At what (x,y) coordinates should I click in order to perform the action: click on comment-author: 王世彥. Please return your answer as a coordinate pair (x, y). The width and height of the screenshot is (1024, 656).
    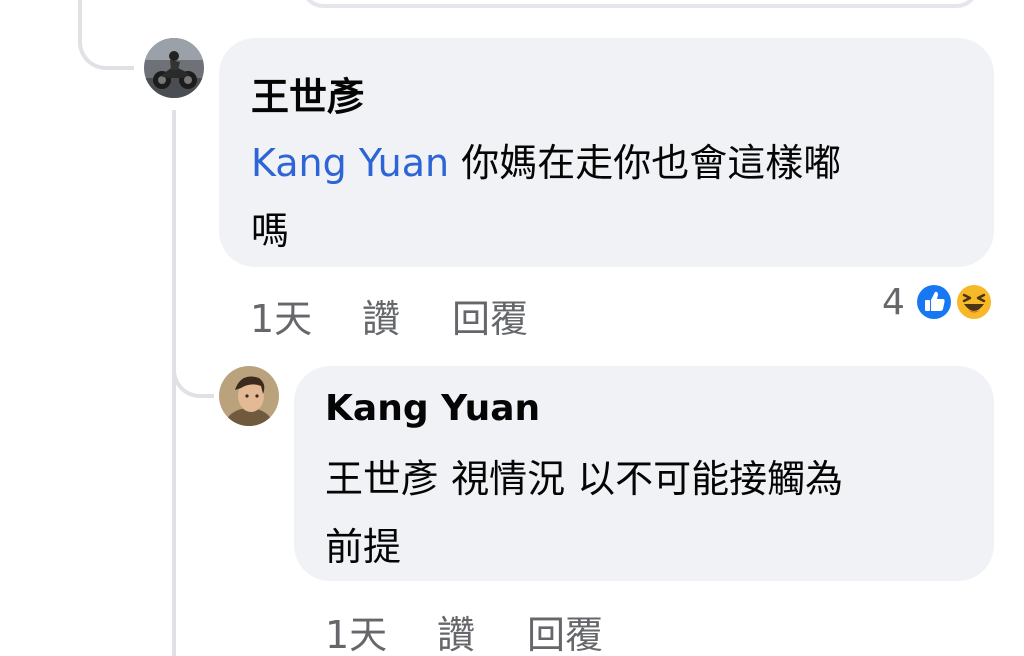
    Looking at the image, I should click on (308, 93).